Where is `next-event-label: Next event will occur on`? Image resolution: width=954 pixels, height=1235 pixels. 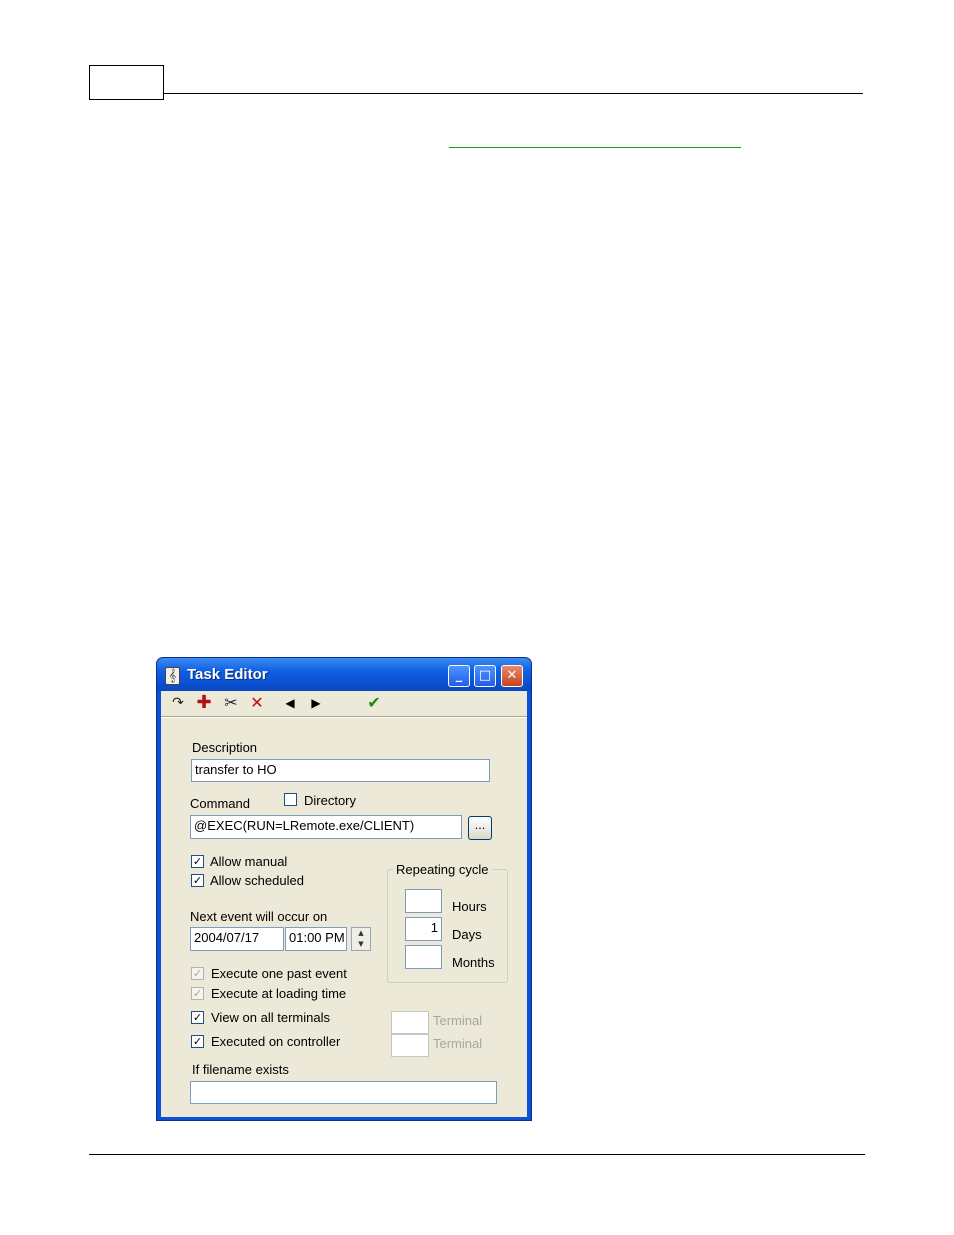
next-event-label: Next event will occur on is located at coordinates (259, 916).